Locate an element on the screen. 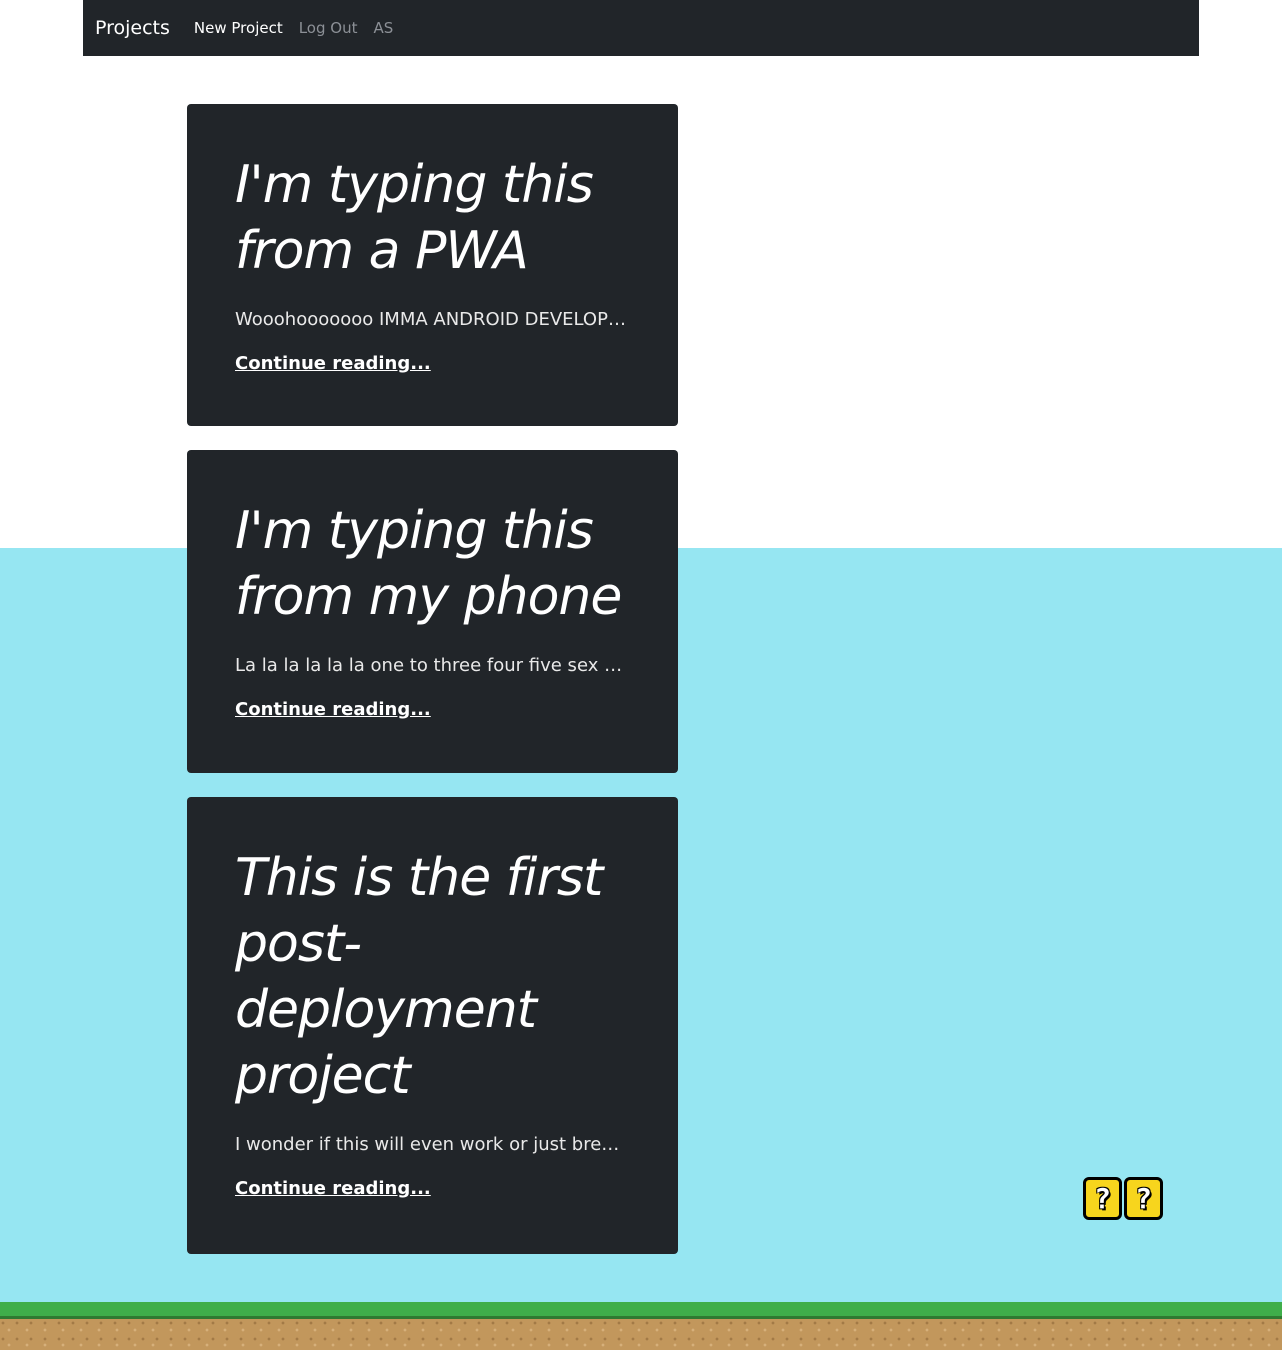 This screenshot has height=1350, width=1282. new-project-link: New Project is located at coordinates (238, 28).